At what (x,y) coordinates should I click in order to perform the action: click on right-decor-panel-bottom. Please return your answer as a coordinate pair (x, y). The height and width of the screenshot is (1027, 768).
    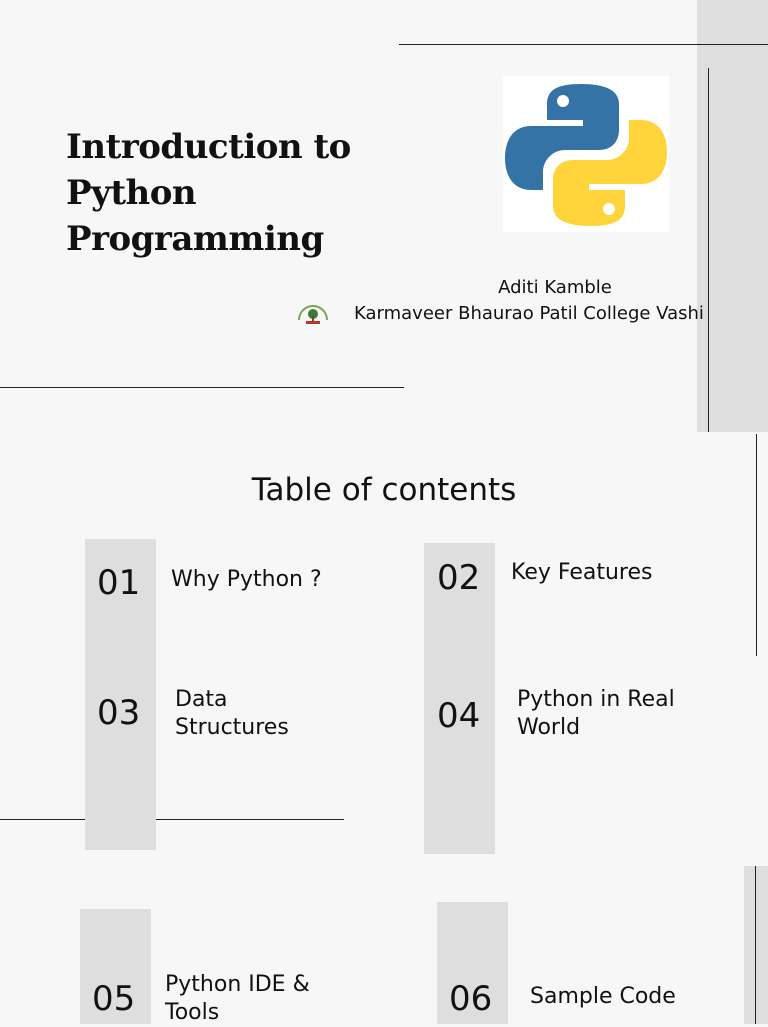
    Looking at the image, I should click on (756, 945).